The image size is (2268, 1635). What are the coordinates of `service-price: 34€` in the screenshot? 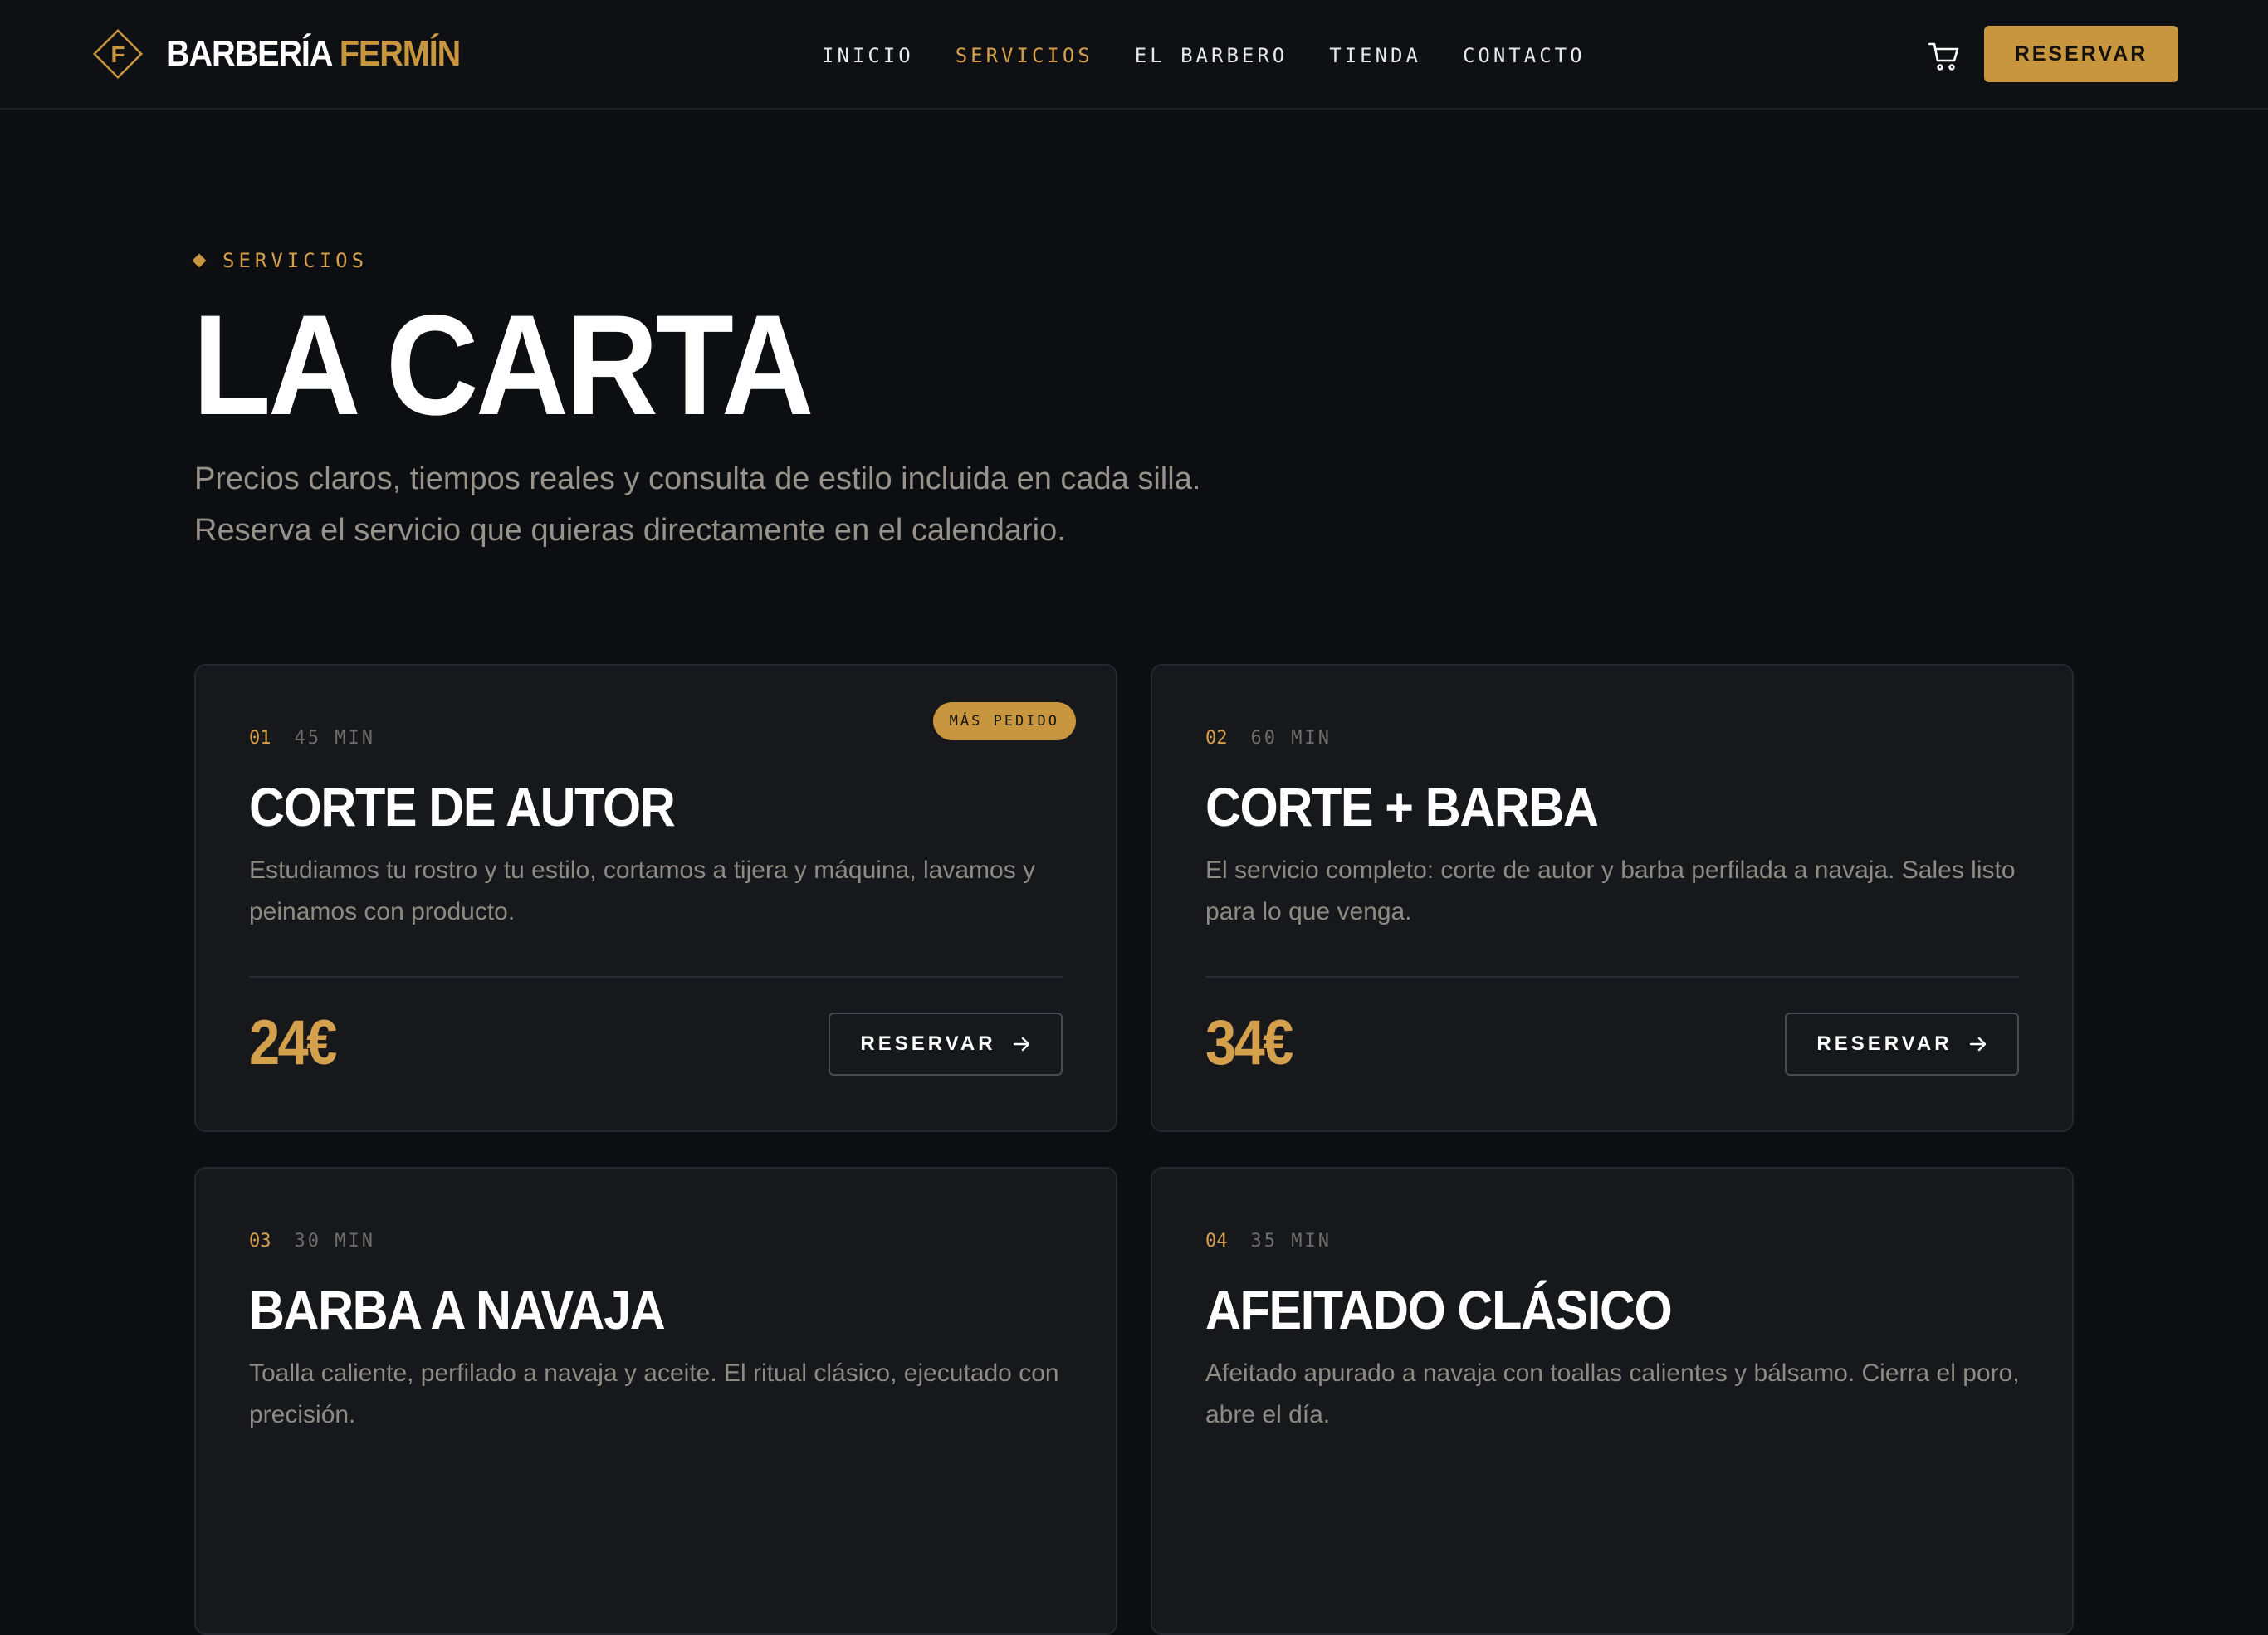 It's located at (1249, 1043).